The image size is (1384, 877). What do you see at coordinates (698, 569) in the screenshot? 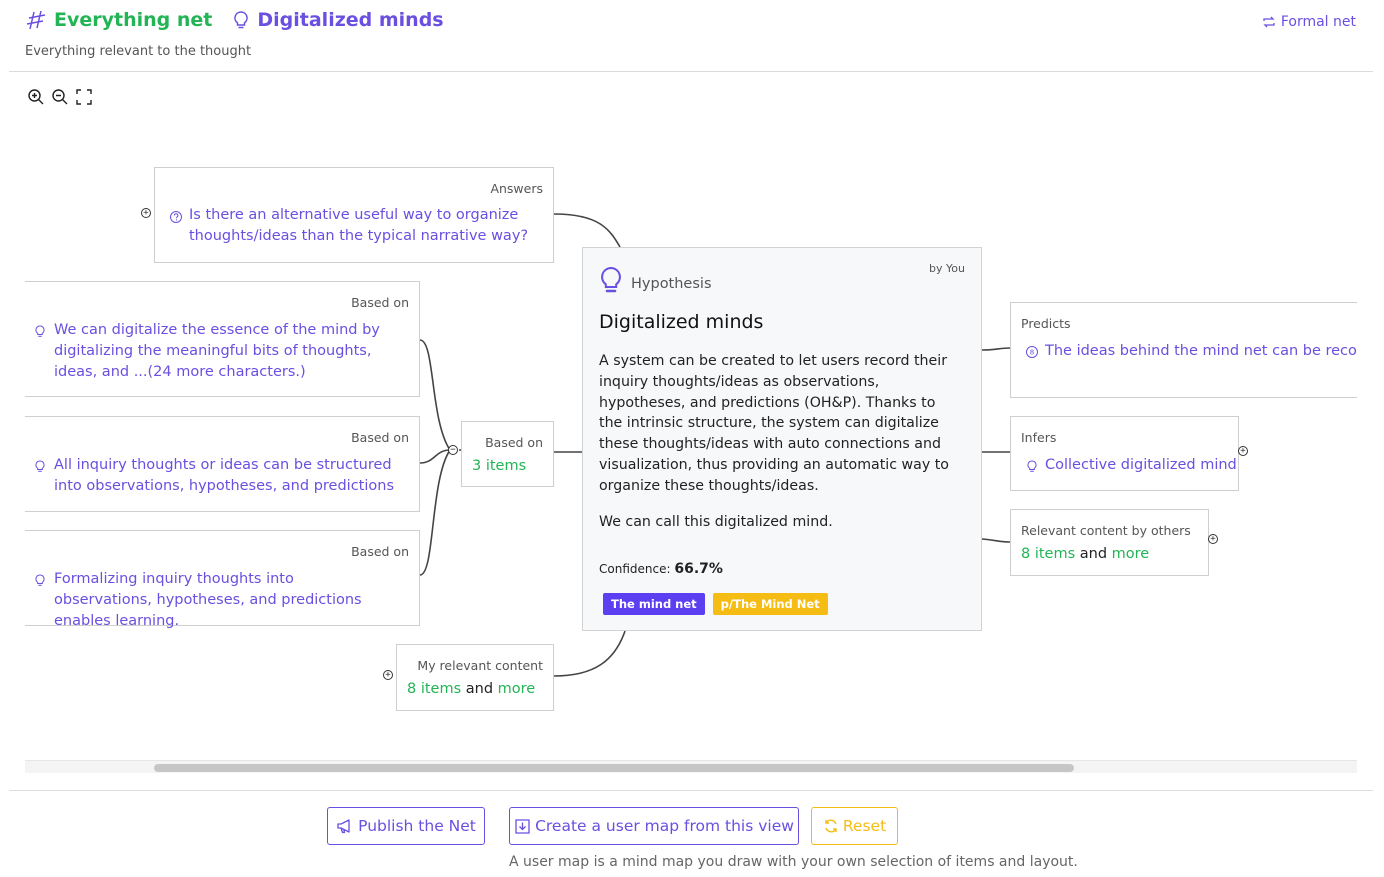
I see `confidence-value: 66.7%` at bounding box center [698, 569].